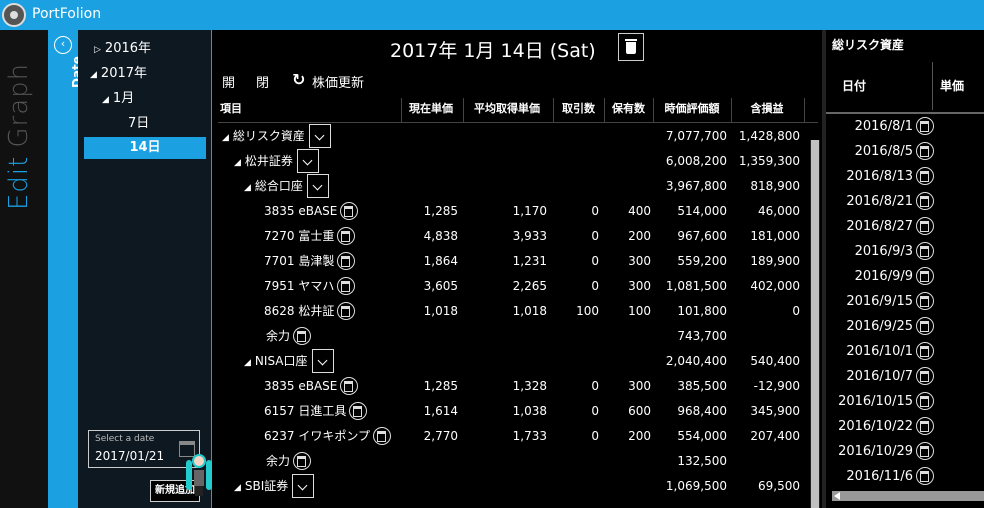  What do you see at coordinates (122, 49) in the screenshot?
I see `tree-item-2016: ▷ 2016年` at bounding box center [122, 49].